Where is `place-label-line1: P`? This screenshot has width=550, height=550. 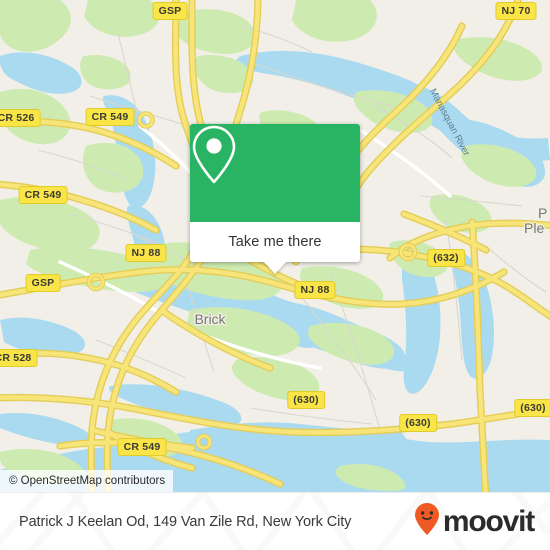
place-label-line1: P is located at coordinates (543, 213).